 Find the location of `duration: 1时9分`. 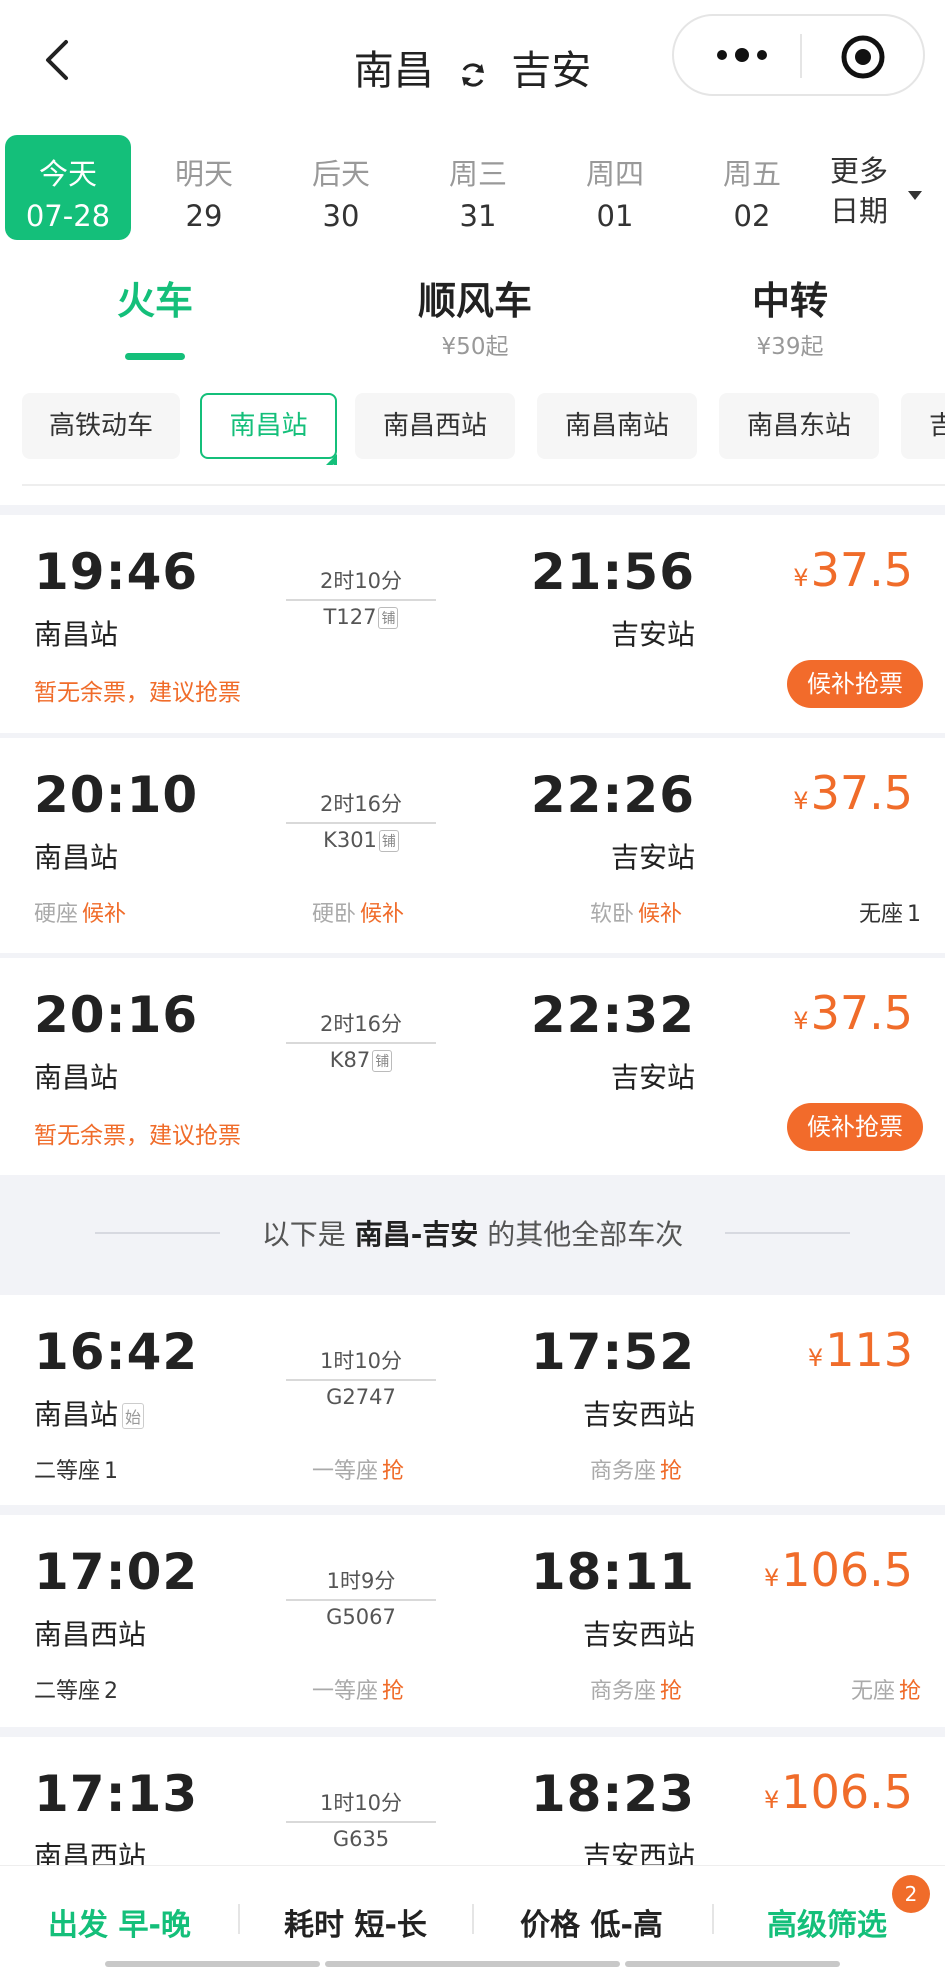

duration: 1时9分 is located at coordinates (361, 1581).